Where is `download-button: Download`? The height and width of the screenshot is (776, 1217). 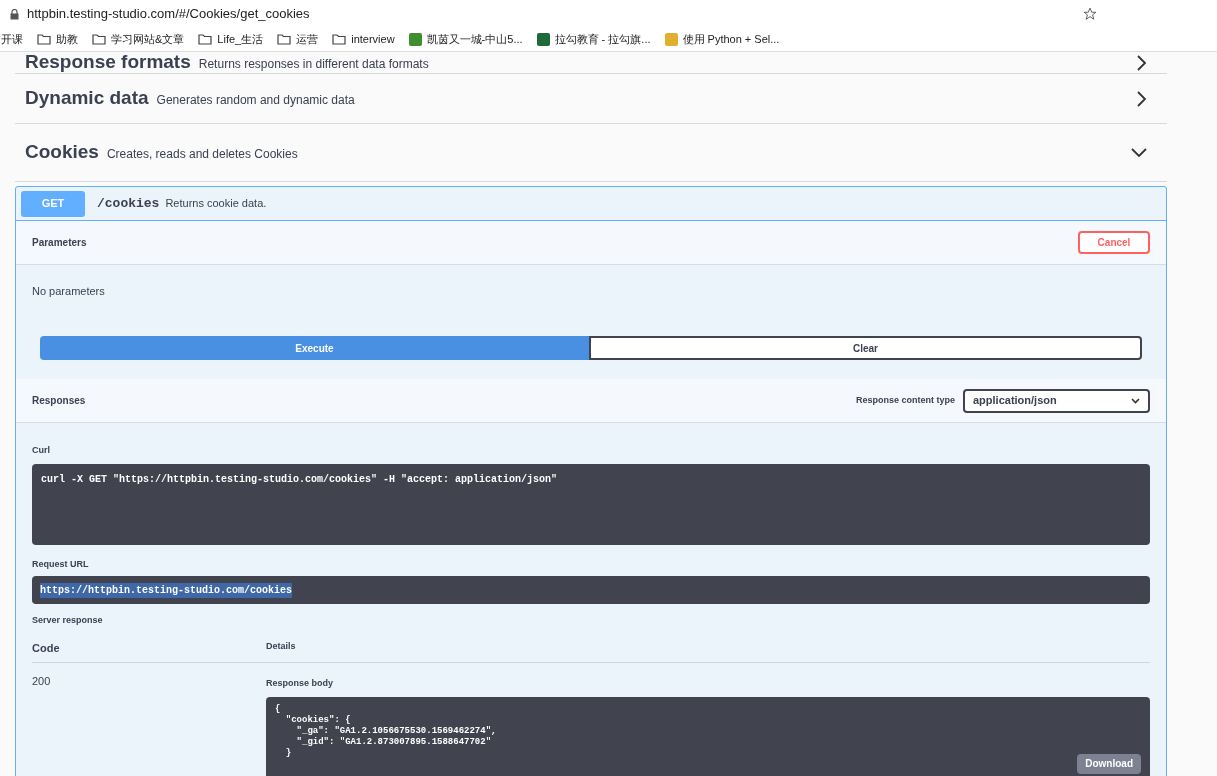 download-button: Download is located at coordinates (1109, 763).